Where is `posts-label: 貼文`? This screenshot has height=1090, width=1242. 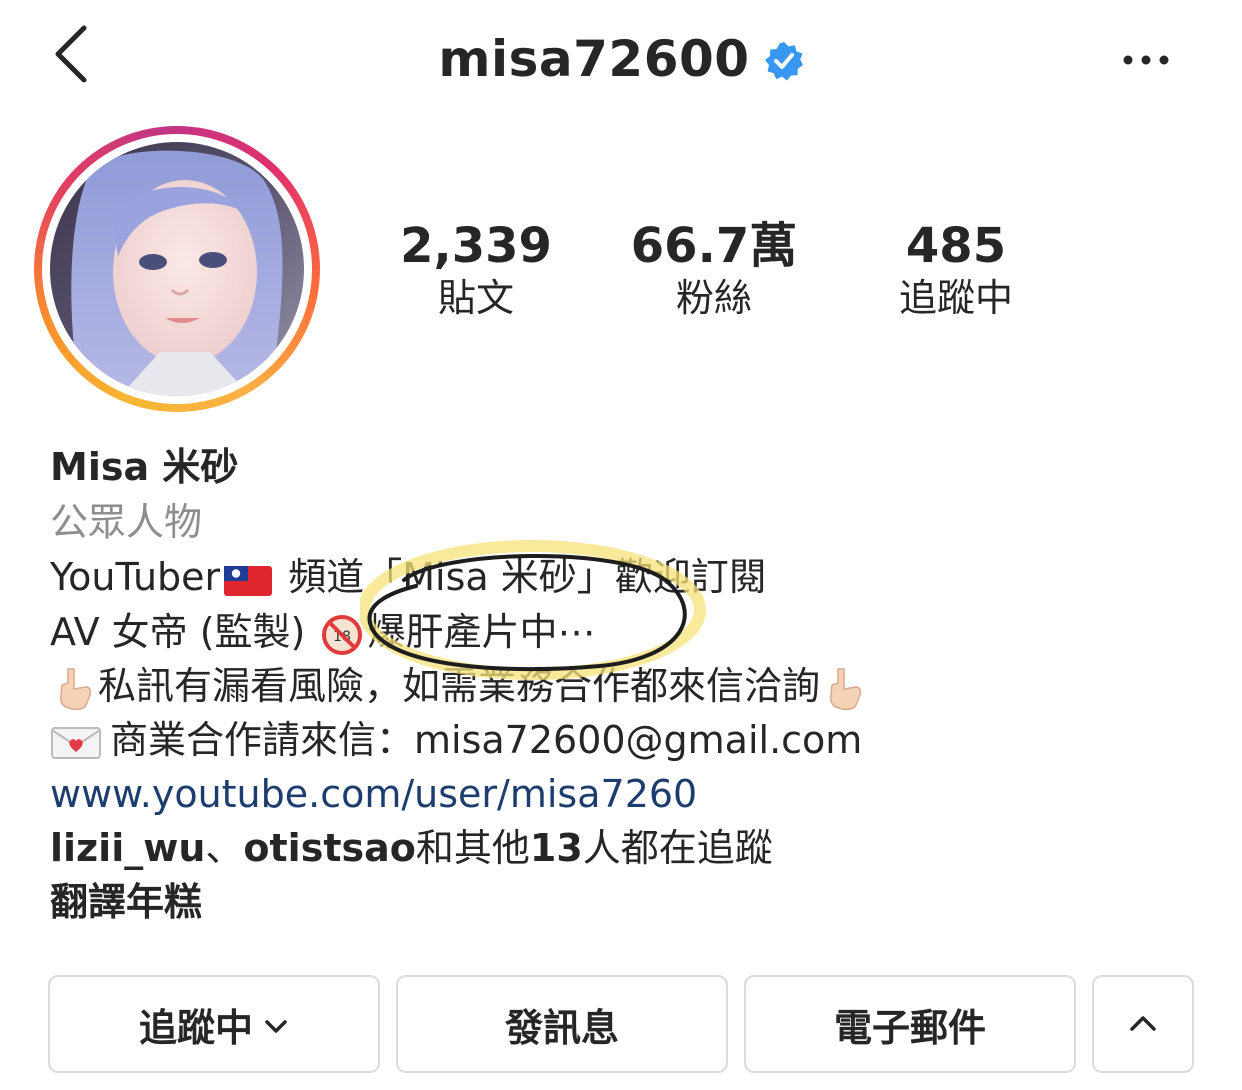
posts-label: 貼文 is located at coordinates (475, 298).